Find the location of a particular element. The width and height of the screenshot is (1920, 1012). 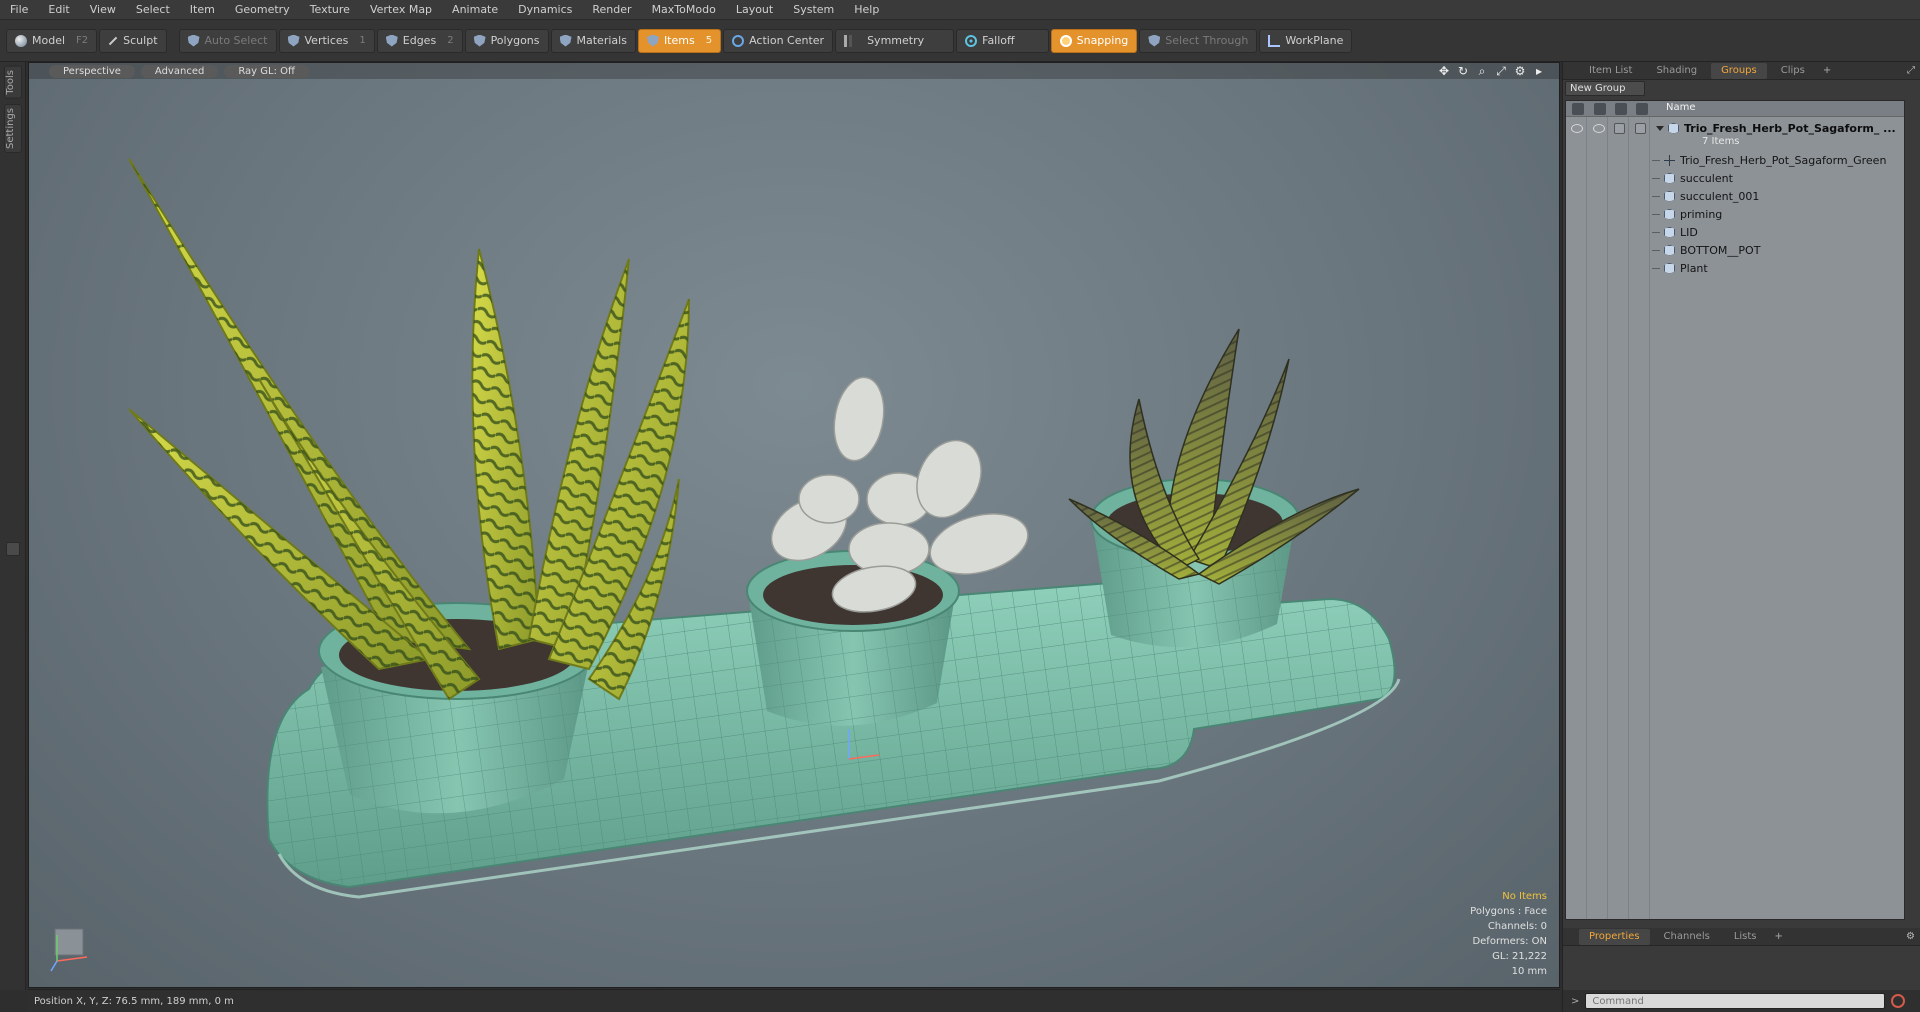

tab-channels: Channels is located at coordinates (1687, 937).